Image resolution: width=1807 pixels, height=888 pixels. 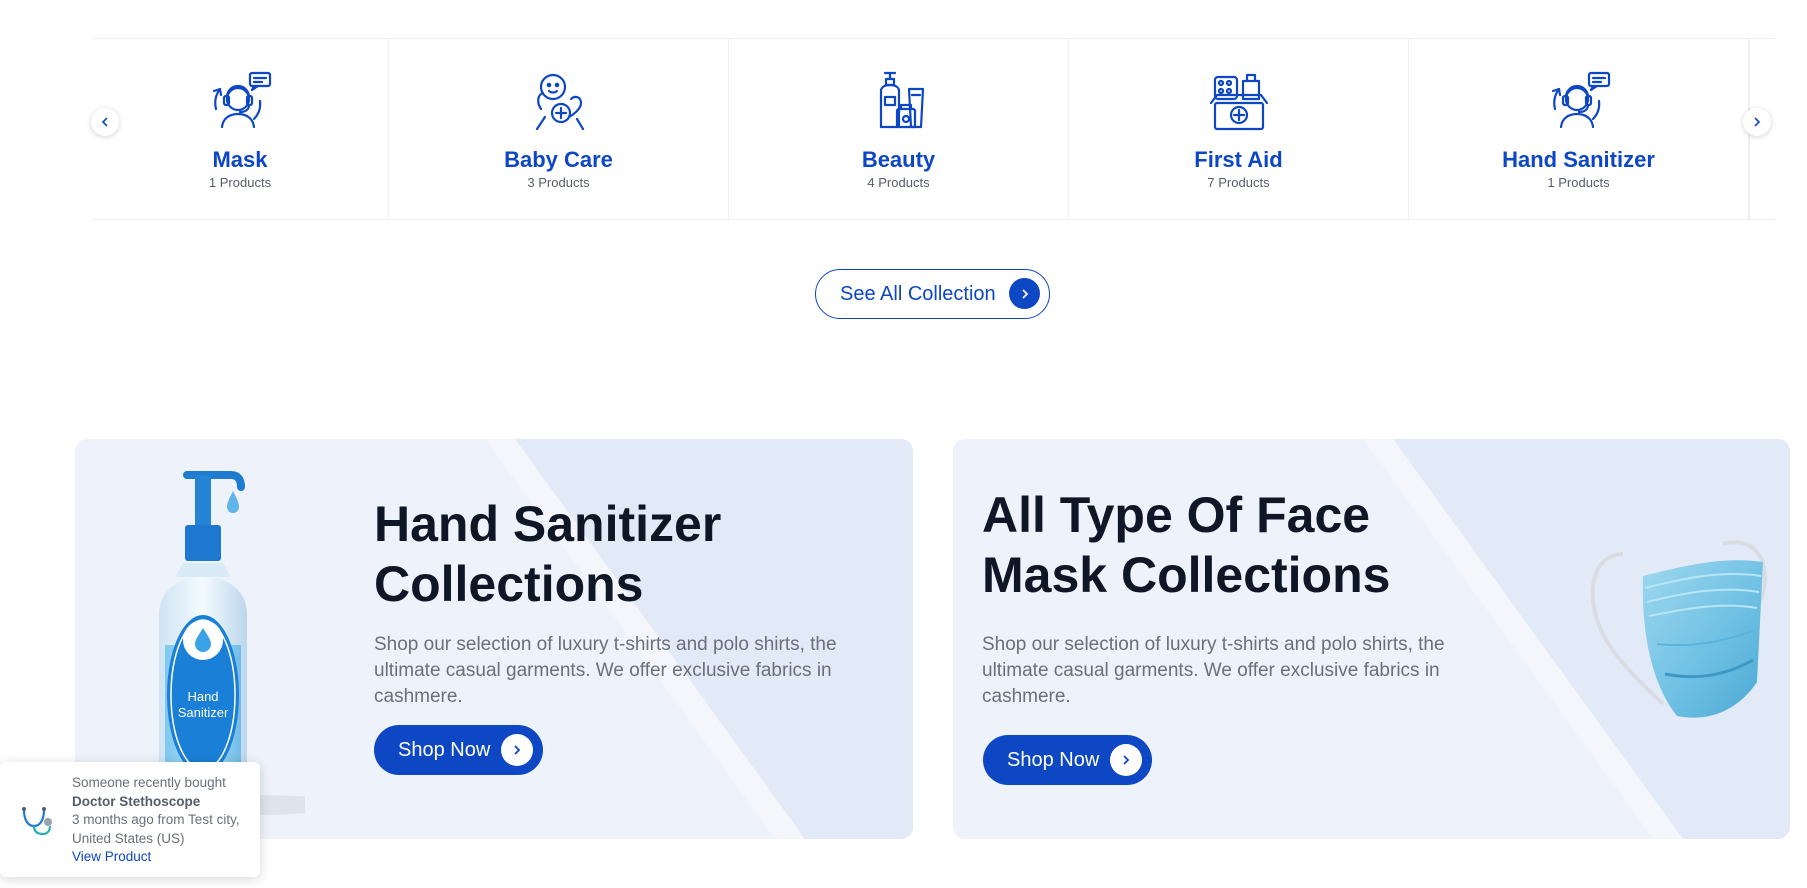 I want to click on banner-title-line2: Collections, so click(x=509, y=584).